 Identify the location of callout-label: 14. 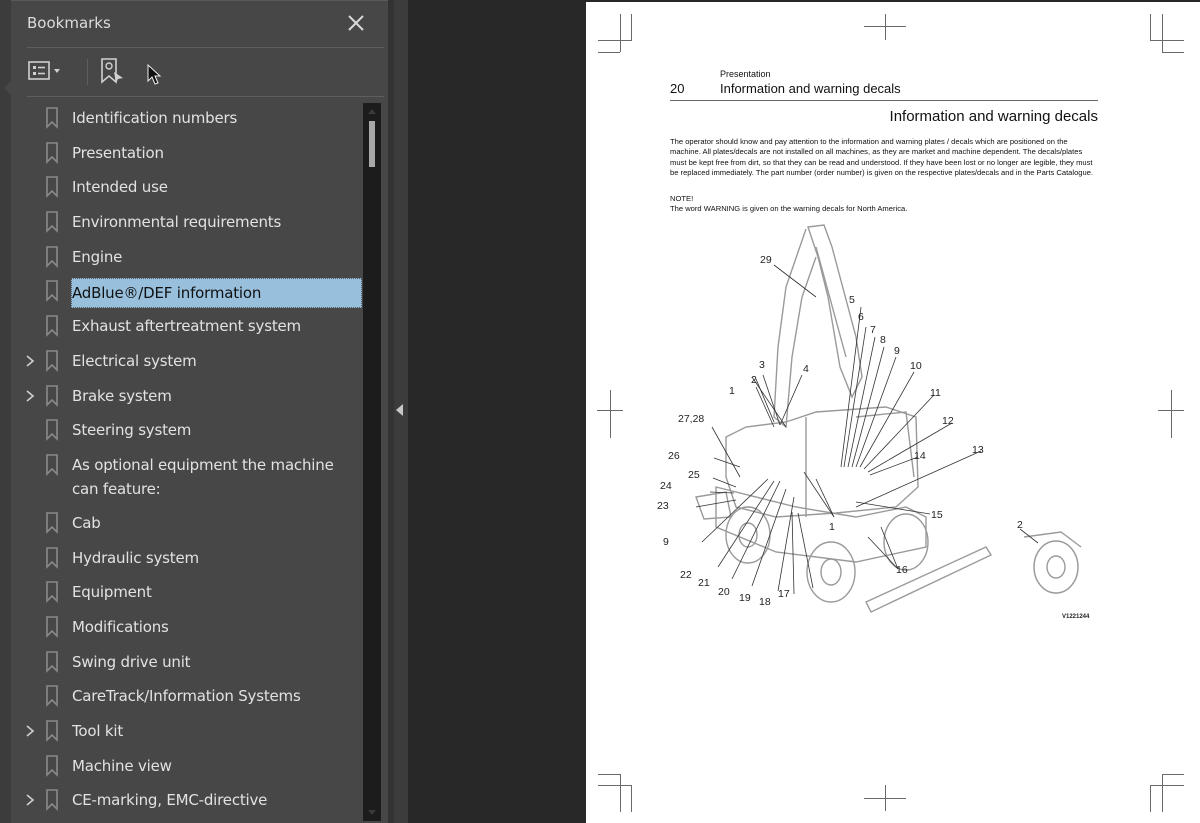
(920, 456).